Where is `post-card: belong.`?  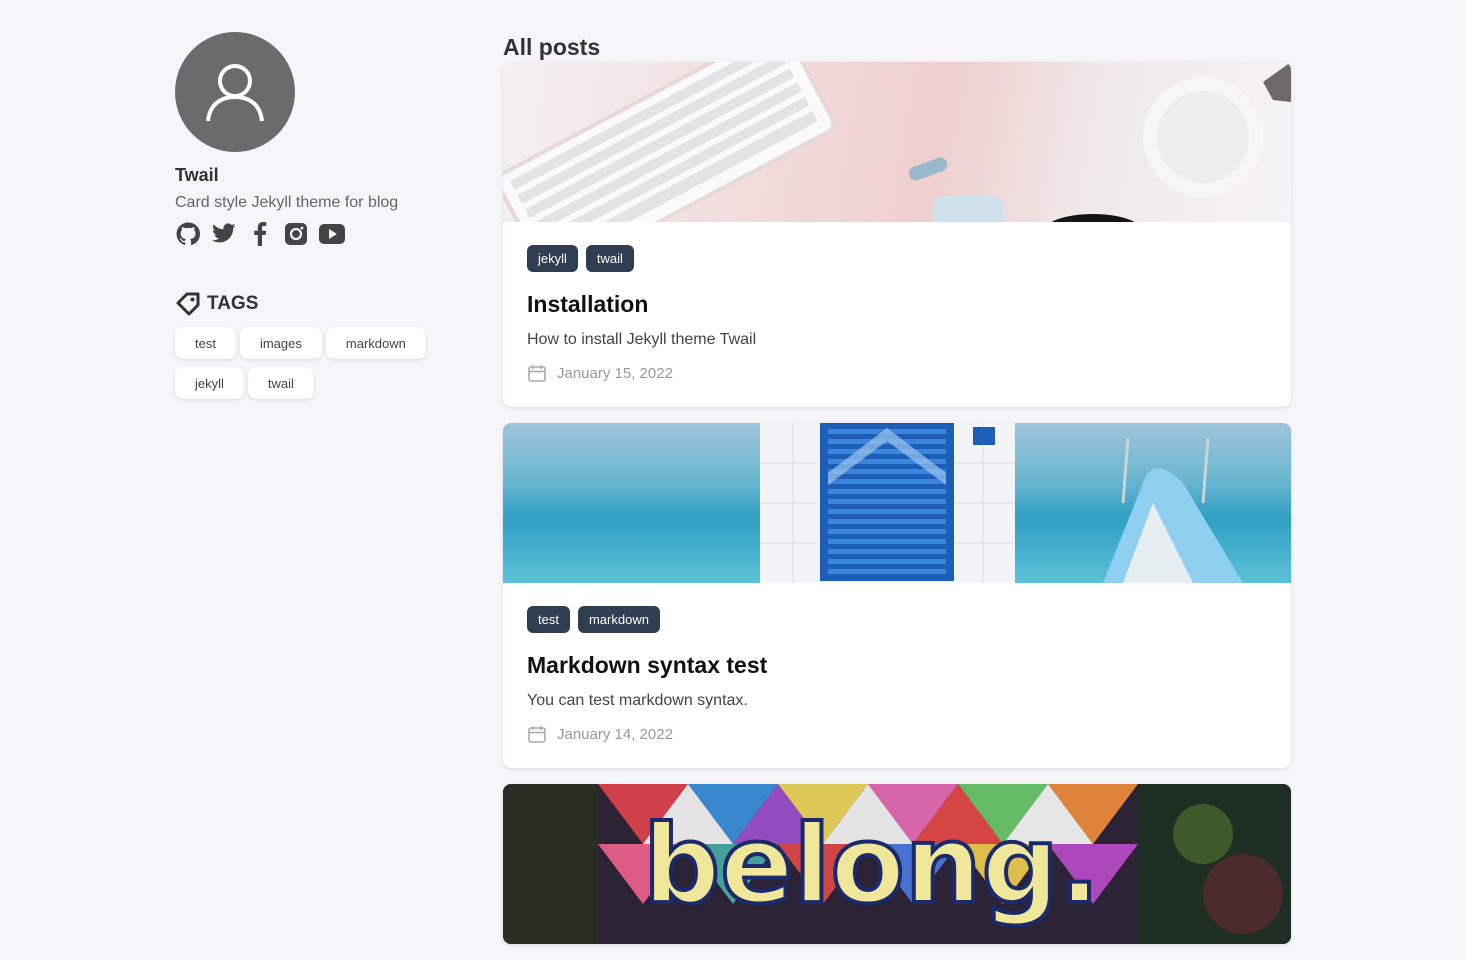 post-card: belong. is located at coordinates (897, 864).